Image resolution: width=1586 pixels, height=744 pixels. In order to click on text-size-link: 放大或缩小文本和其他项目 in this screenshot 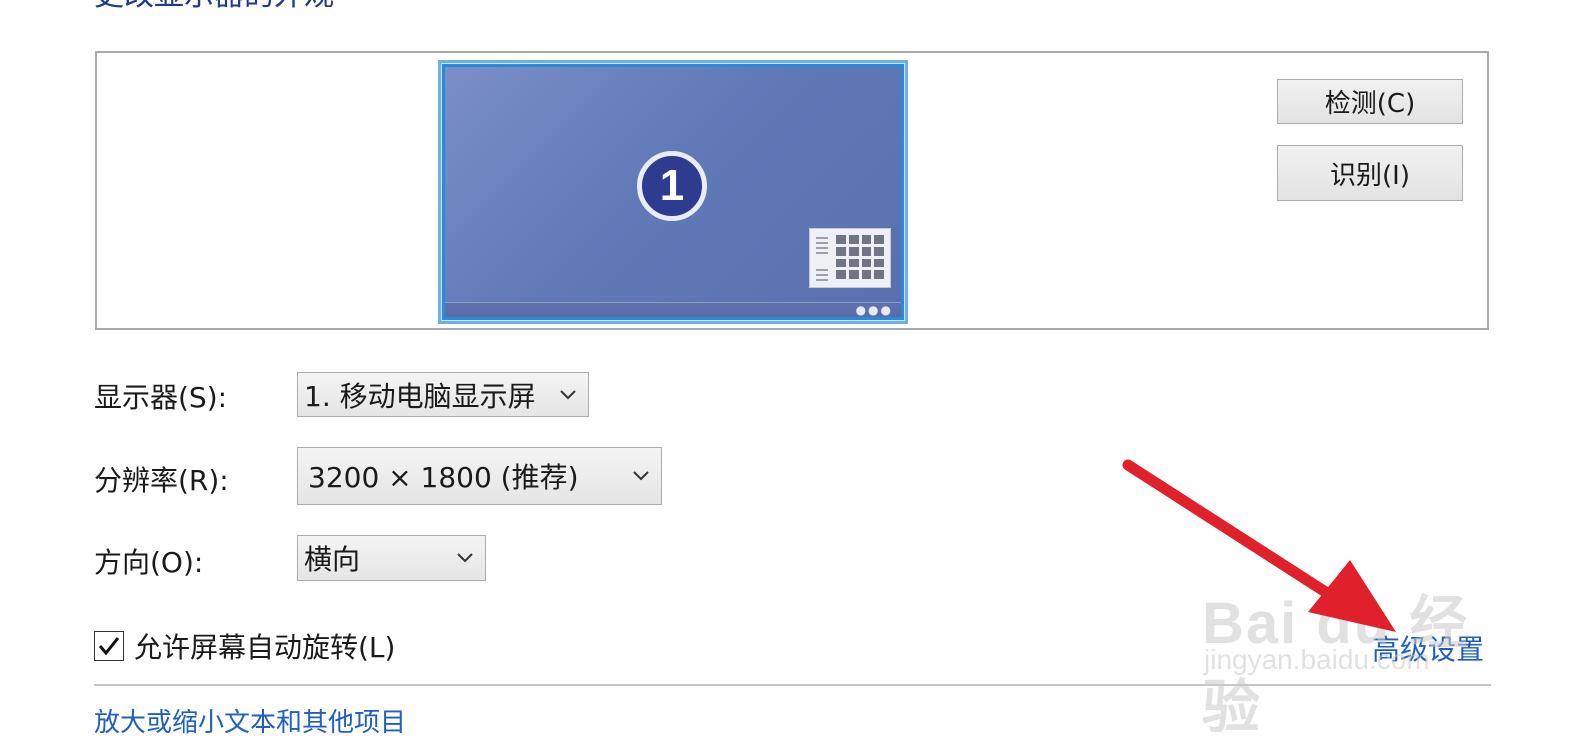, I will do `click(250, 723)`.